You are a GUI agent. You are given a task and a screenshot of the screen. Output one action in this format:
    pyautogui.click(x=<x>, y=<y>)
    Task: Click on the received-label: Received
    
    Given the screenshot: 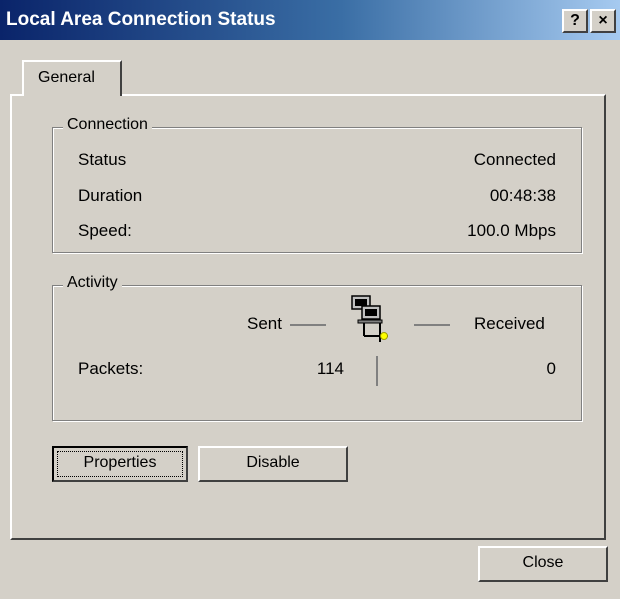 What is the action you would take?
    pyautogui.click(x=509, y=323)
    